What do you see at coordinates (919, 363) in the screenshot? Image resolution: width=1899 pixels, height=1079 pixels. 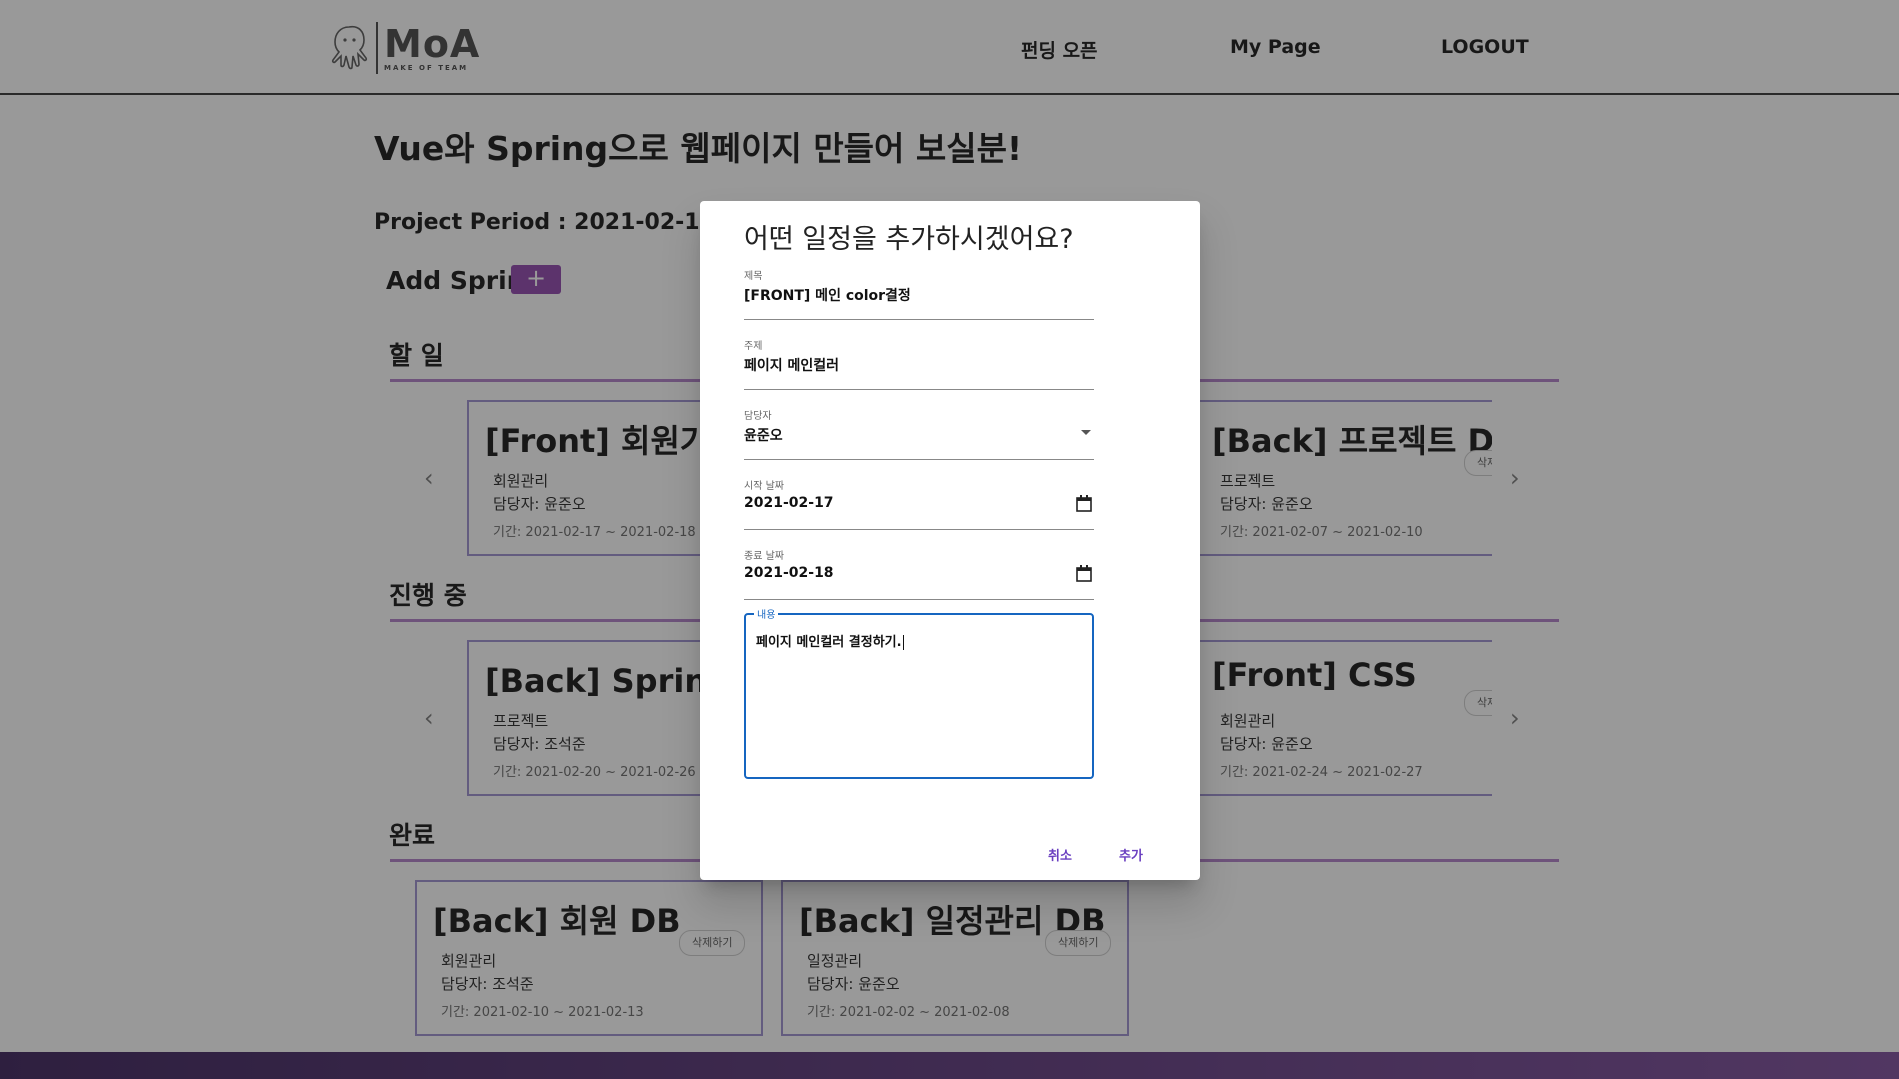 I see `topic-field: 주제 페이지 메인컬러` at bounding box center [919, 363].